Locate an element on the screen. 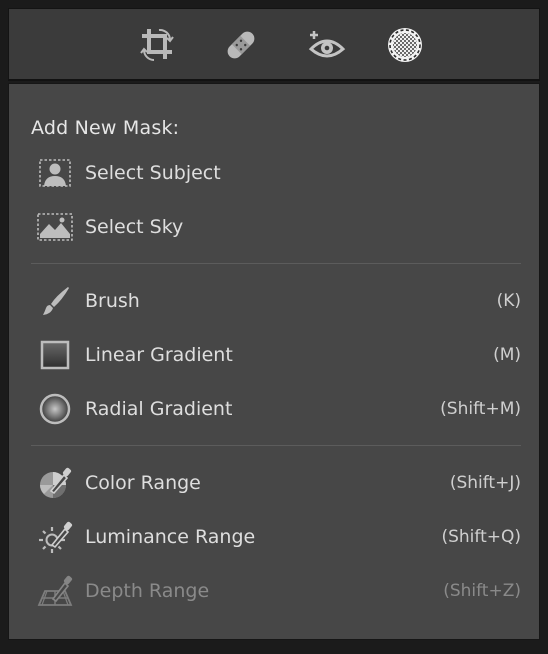 The height and width of the screenshot is (654, 548). panel-heading: Add New Mask: is located at coordinates (105, 128).